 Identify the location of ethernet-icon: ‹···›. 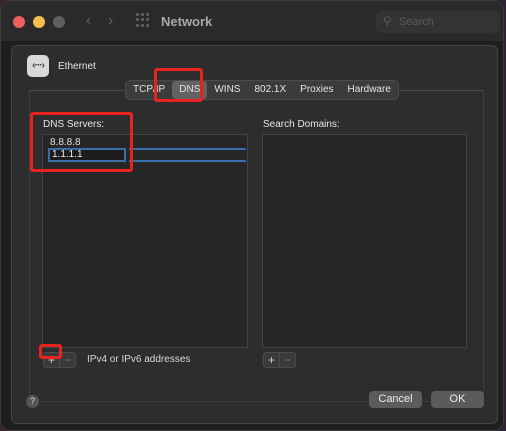
(38, 66).